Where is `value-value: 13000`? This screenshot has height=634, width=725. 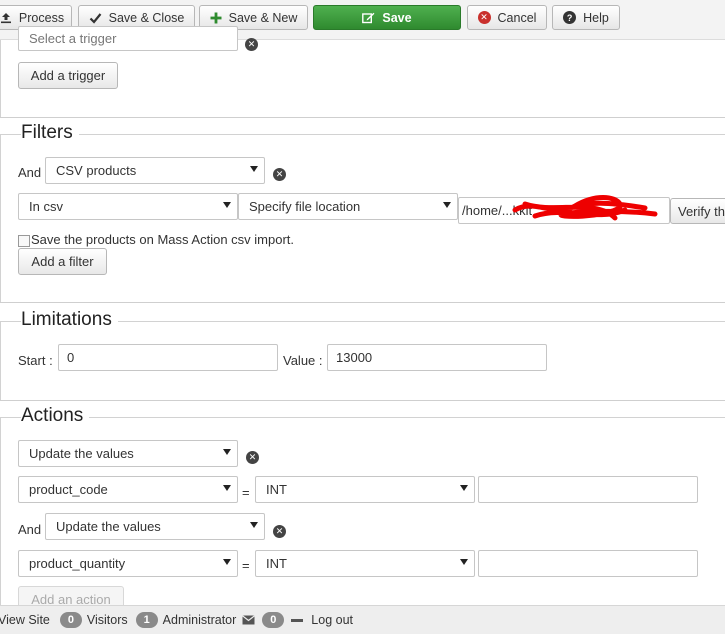
value-value: 13000 is located at coordinates (354, 357).